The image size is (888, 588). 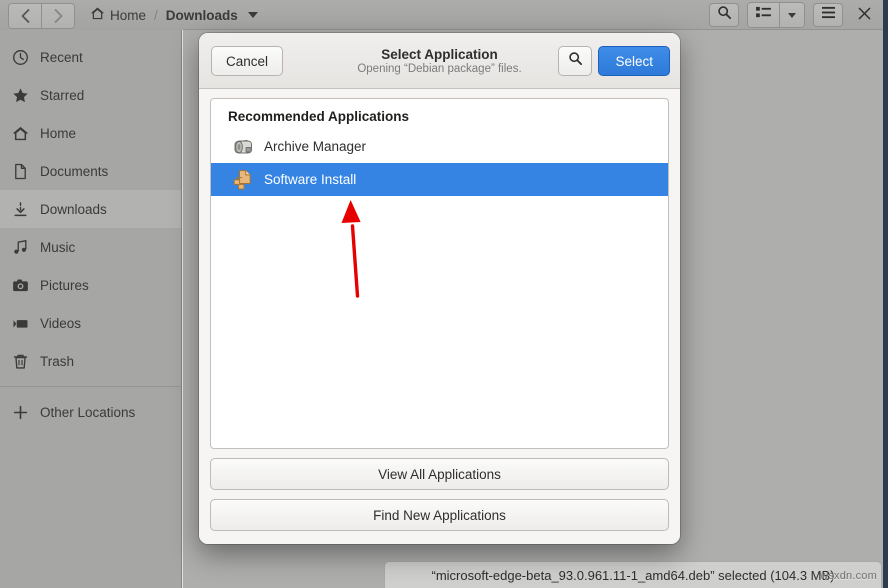 What do you see at coordinates (848, 576) in the screenshot?
I see `watermark: wsxdn.com` at bounding box center [848, 576].